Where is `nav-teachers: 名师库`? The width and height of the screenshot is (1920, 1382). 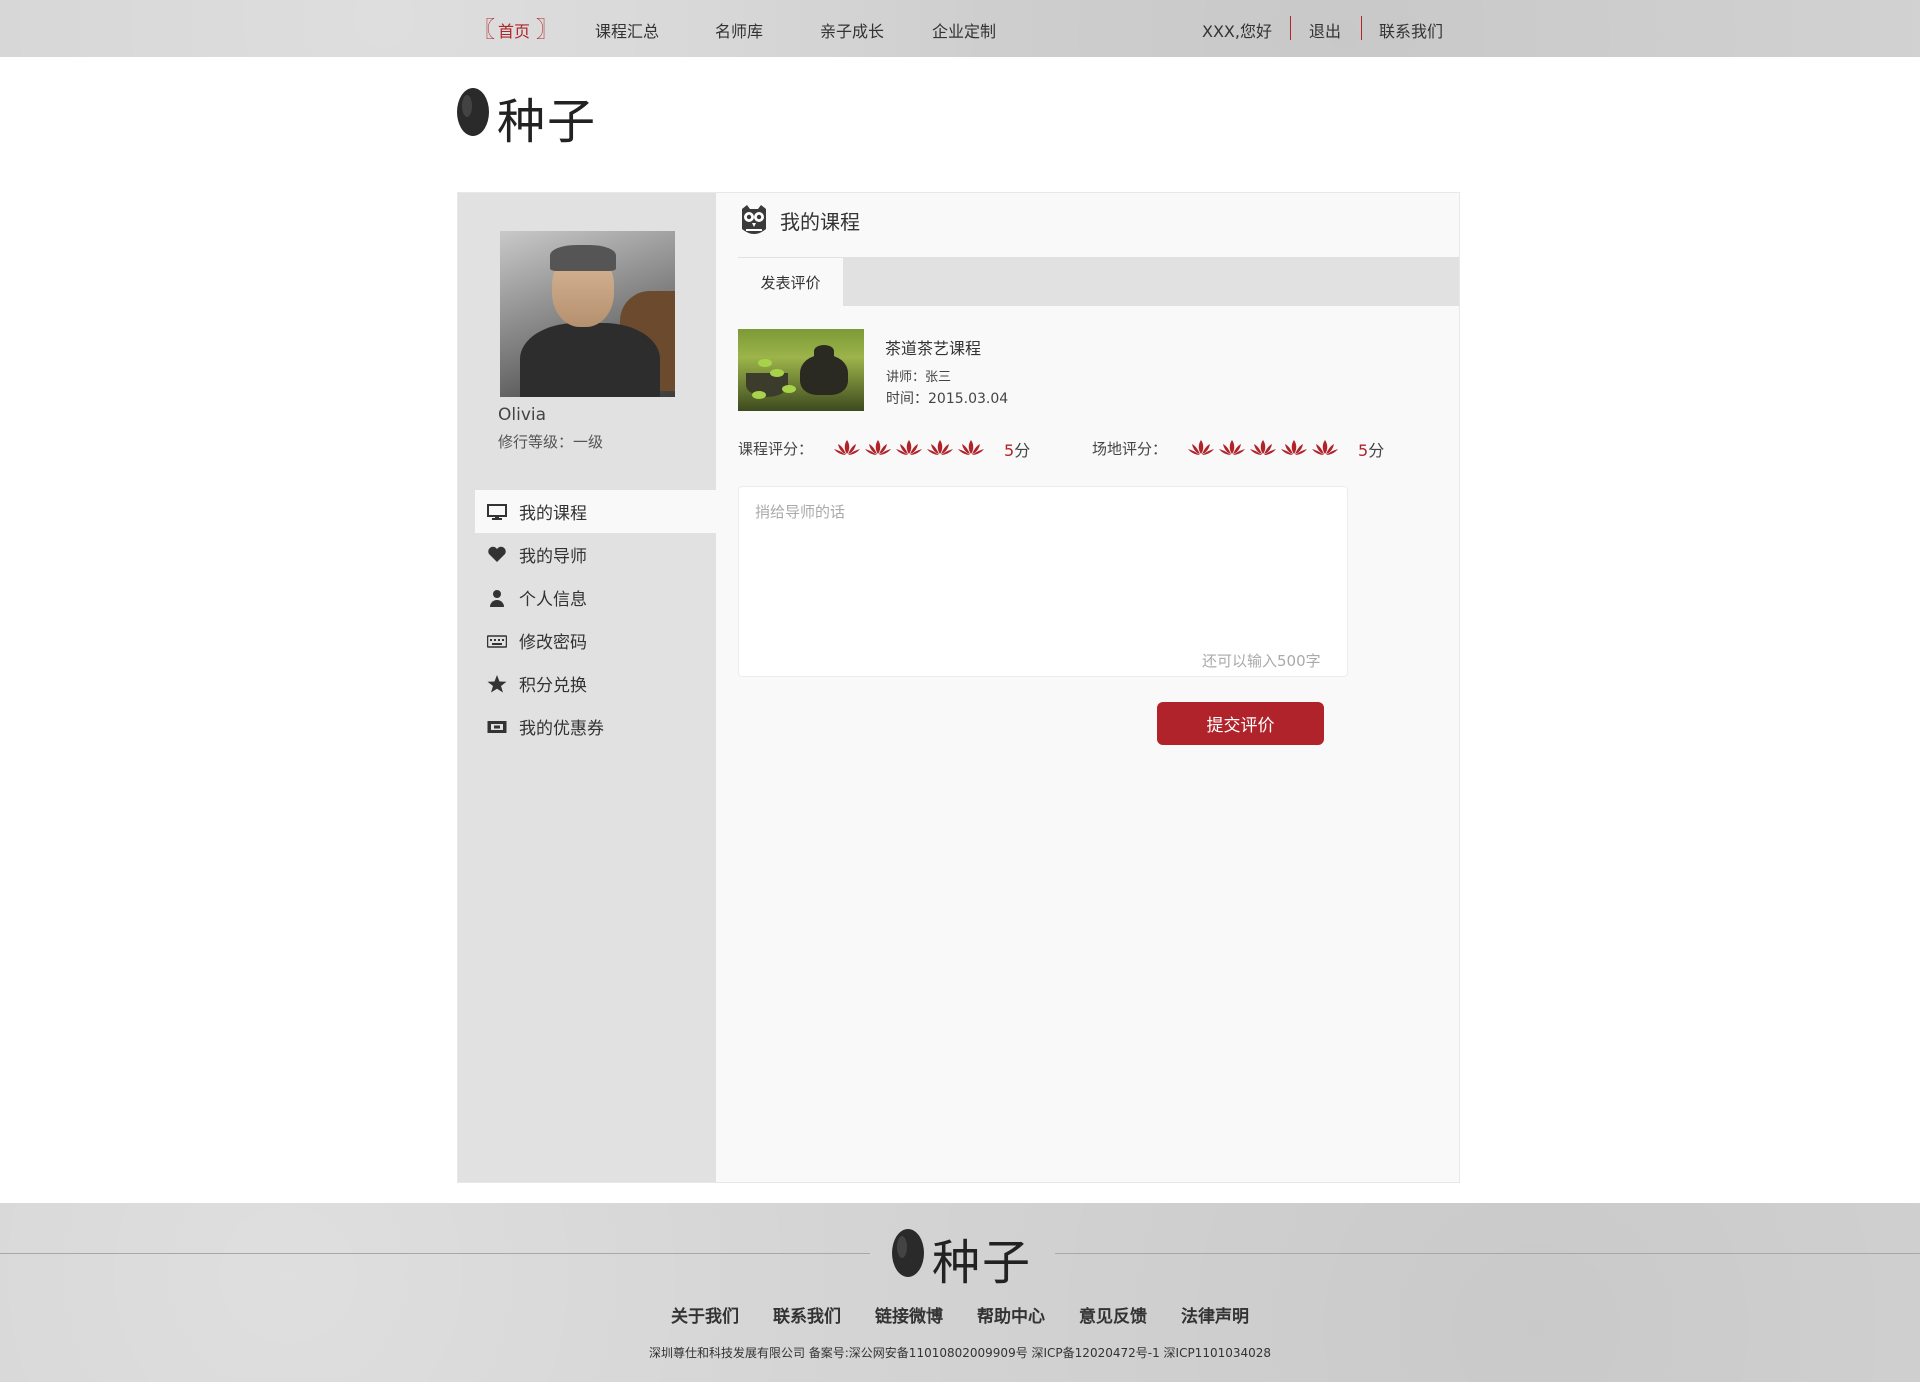 nav-teachers: 名师库 is located at coordinates (739, 30).